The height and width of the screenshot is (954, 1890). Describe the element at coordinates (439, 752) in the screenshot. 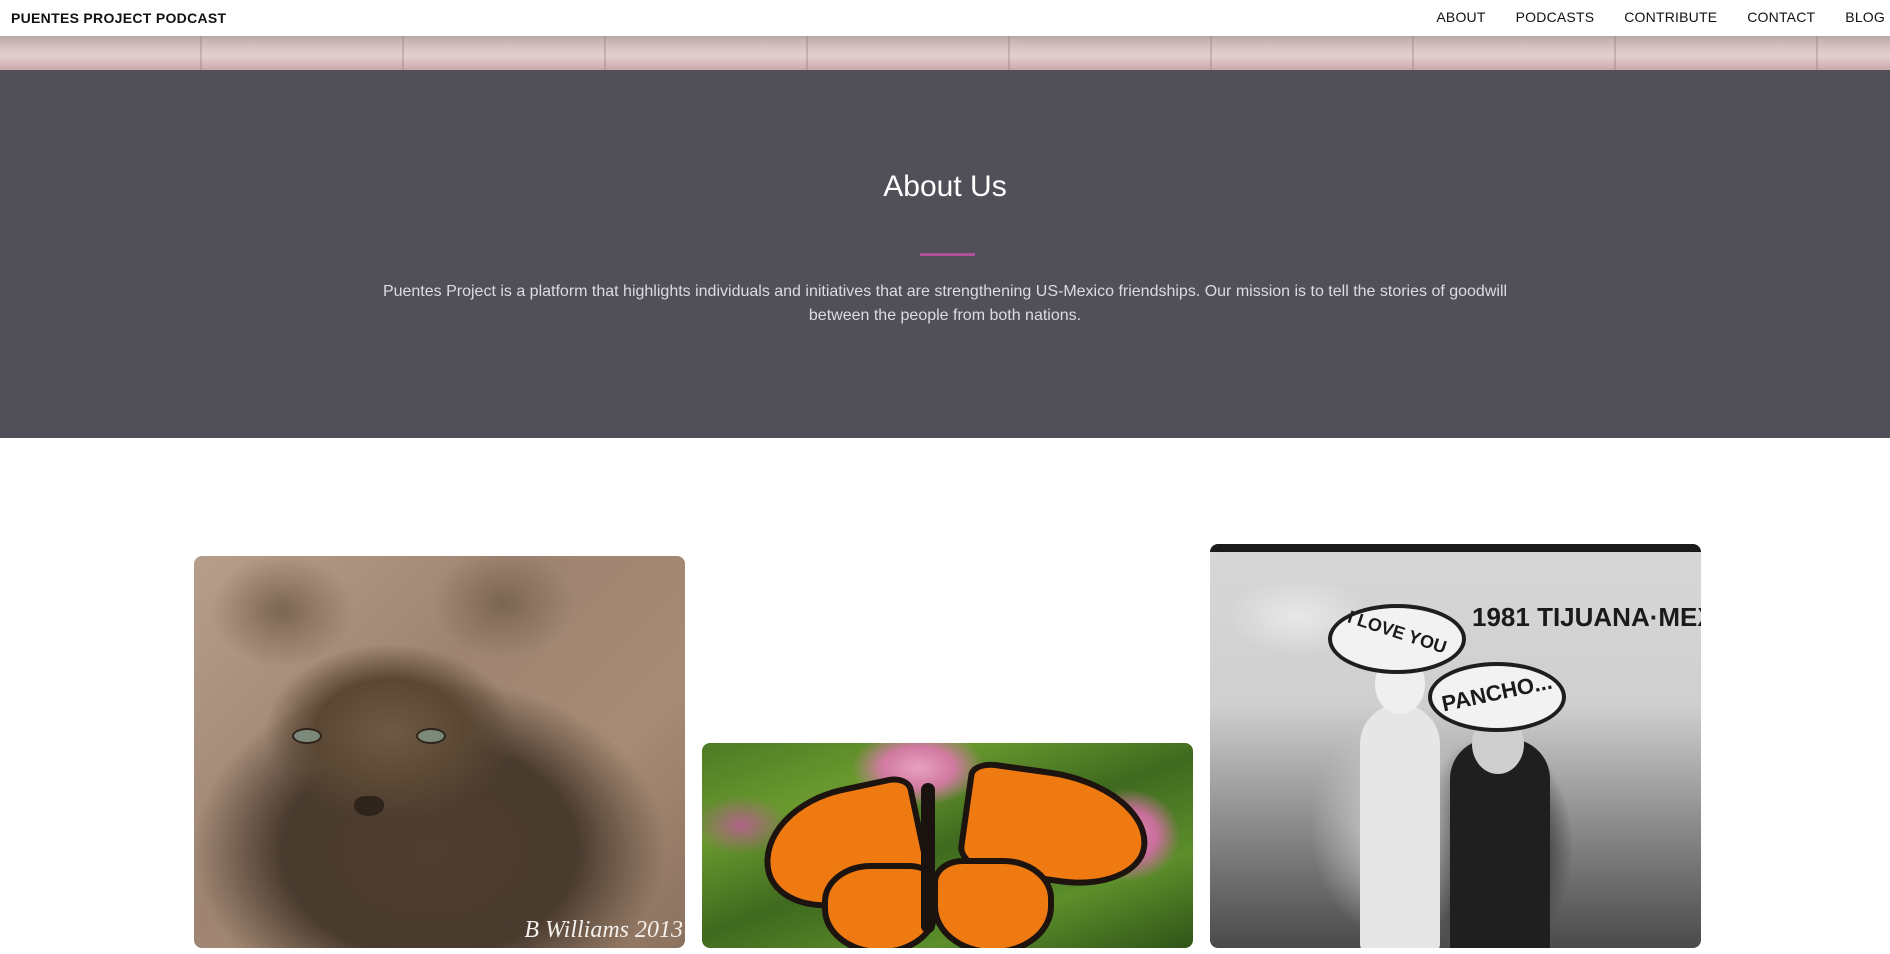

I see `jaguarundi-photo: B Williams 2013` at that location.